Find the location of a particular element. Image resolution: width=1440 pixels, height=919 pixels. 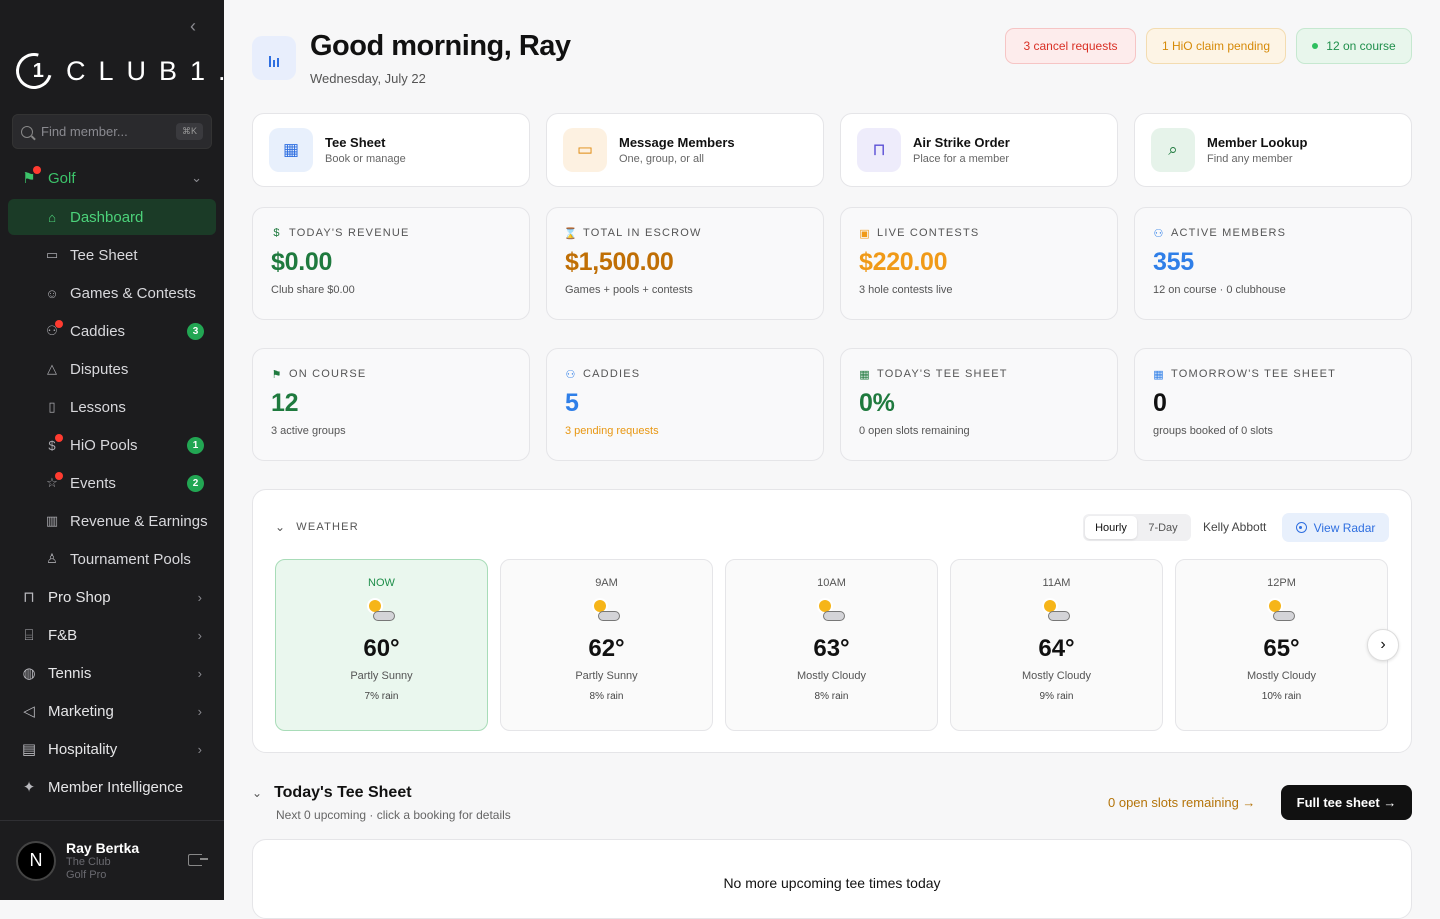

hour-time: 12PM is located at coordinates (1281, 583).